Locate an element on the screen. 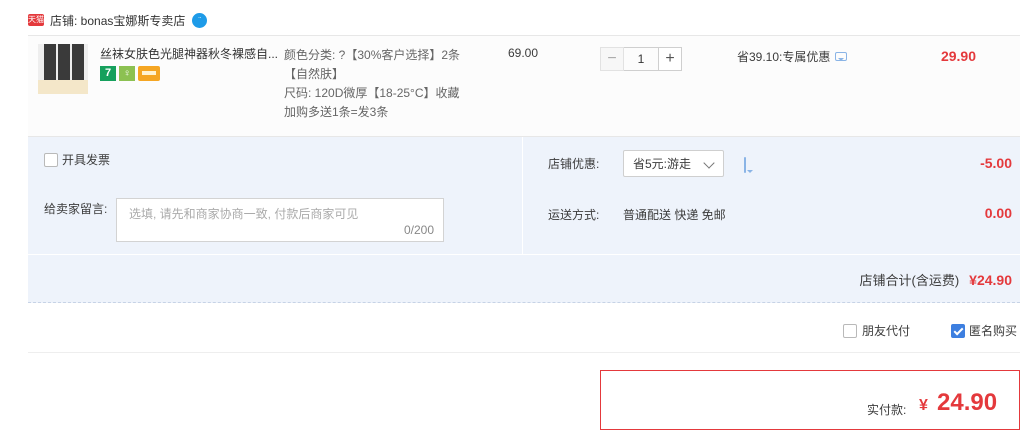 This screenshot has width=1030, height=430. item-subtotal: 29.90 is located at coordinates (958, 56).